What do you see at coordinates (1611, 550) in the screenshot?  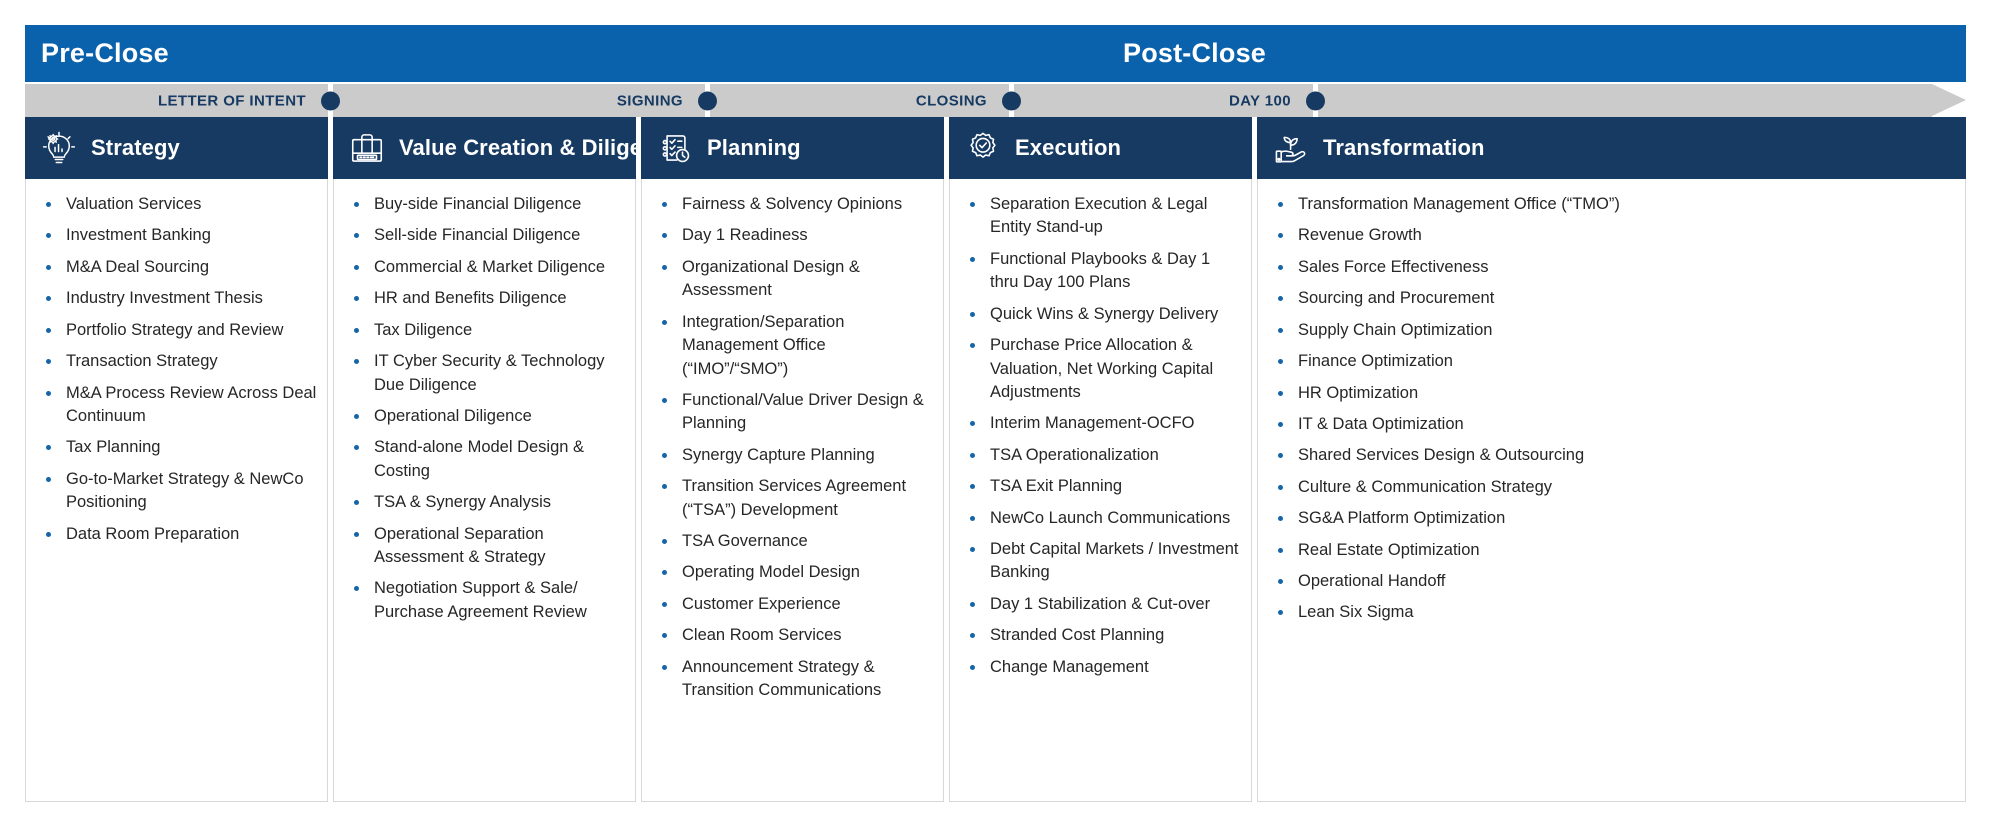 I see `list-item: Real Estate Optimization` at bounding box center [1611, 550].